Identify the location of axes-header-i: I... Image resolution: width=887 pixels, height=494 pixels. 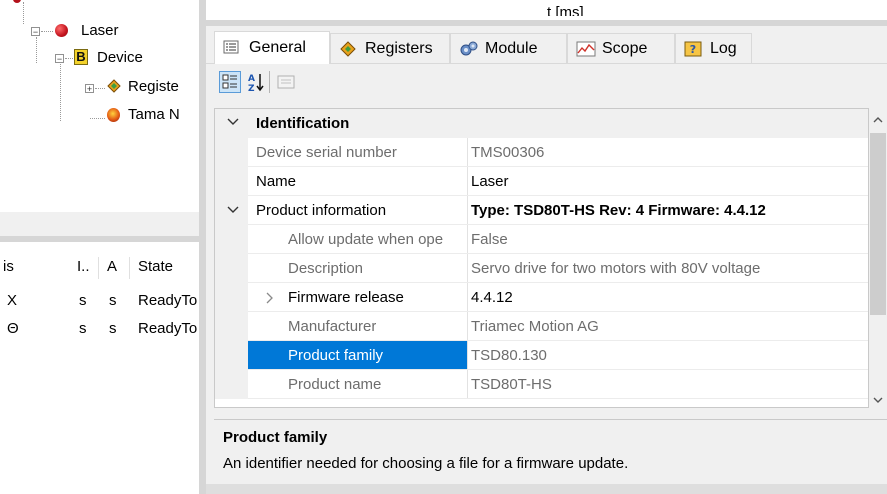
(83, 266).